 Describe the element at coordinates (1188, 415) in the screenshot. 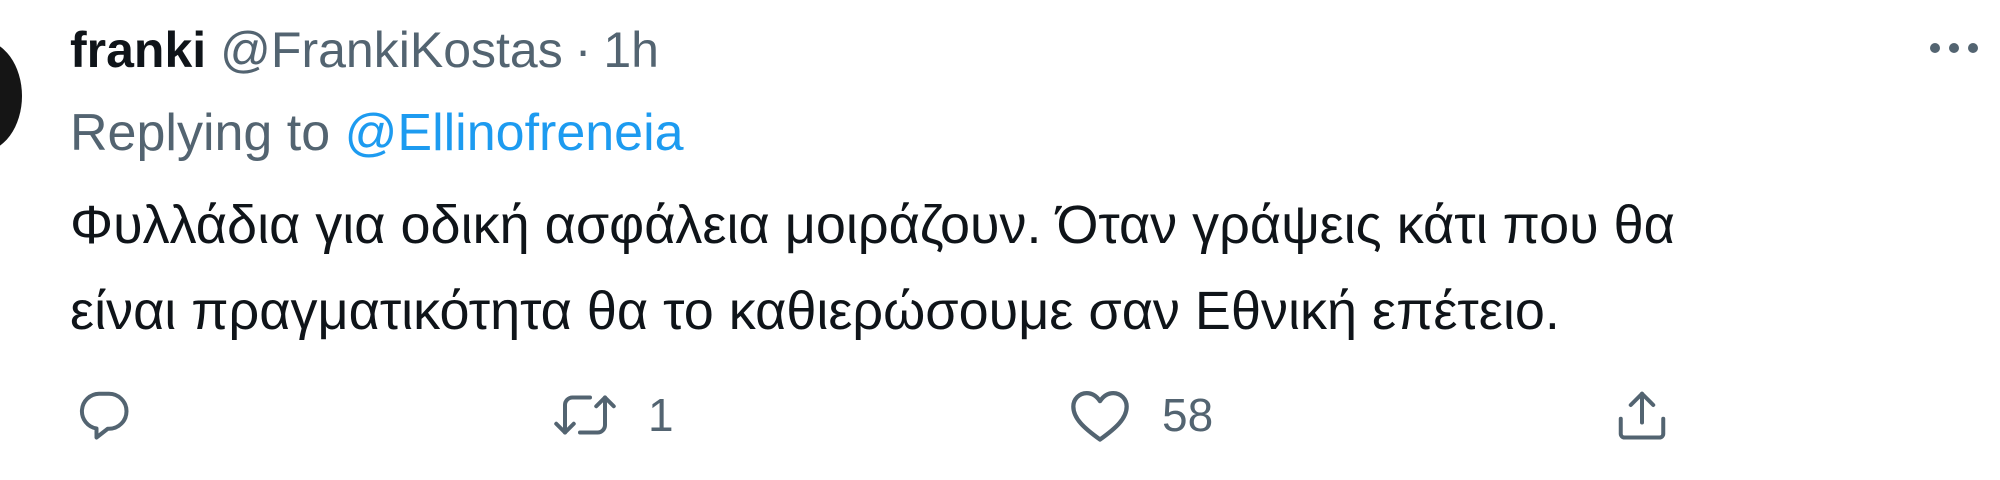

I see `like-count: 58` at that location.